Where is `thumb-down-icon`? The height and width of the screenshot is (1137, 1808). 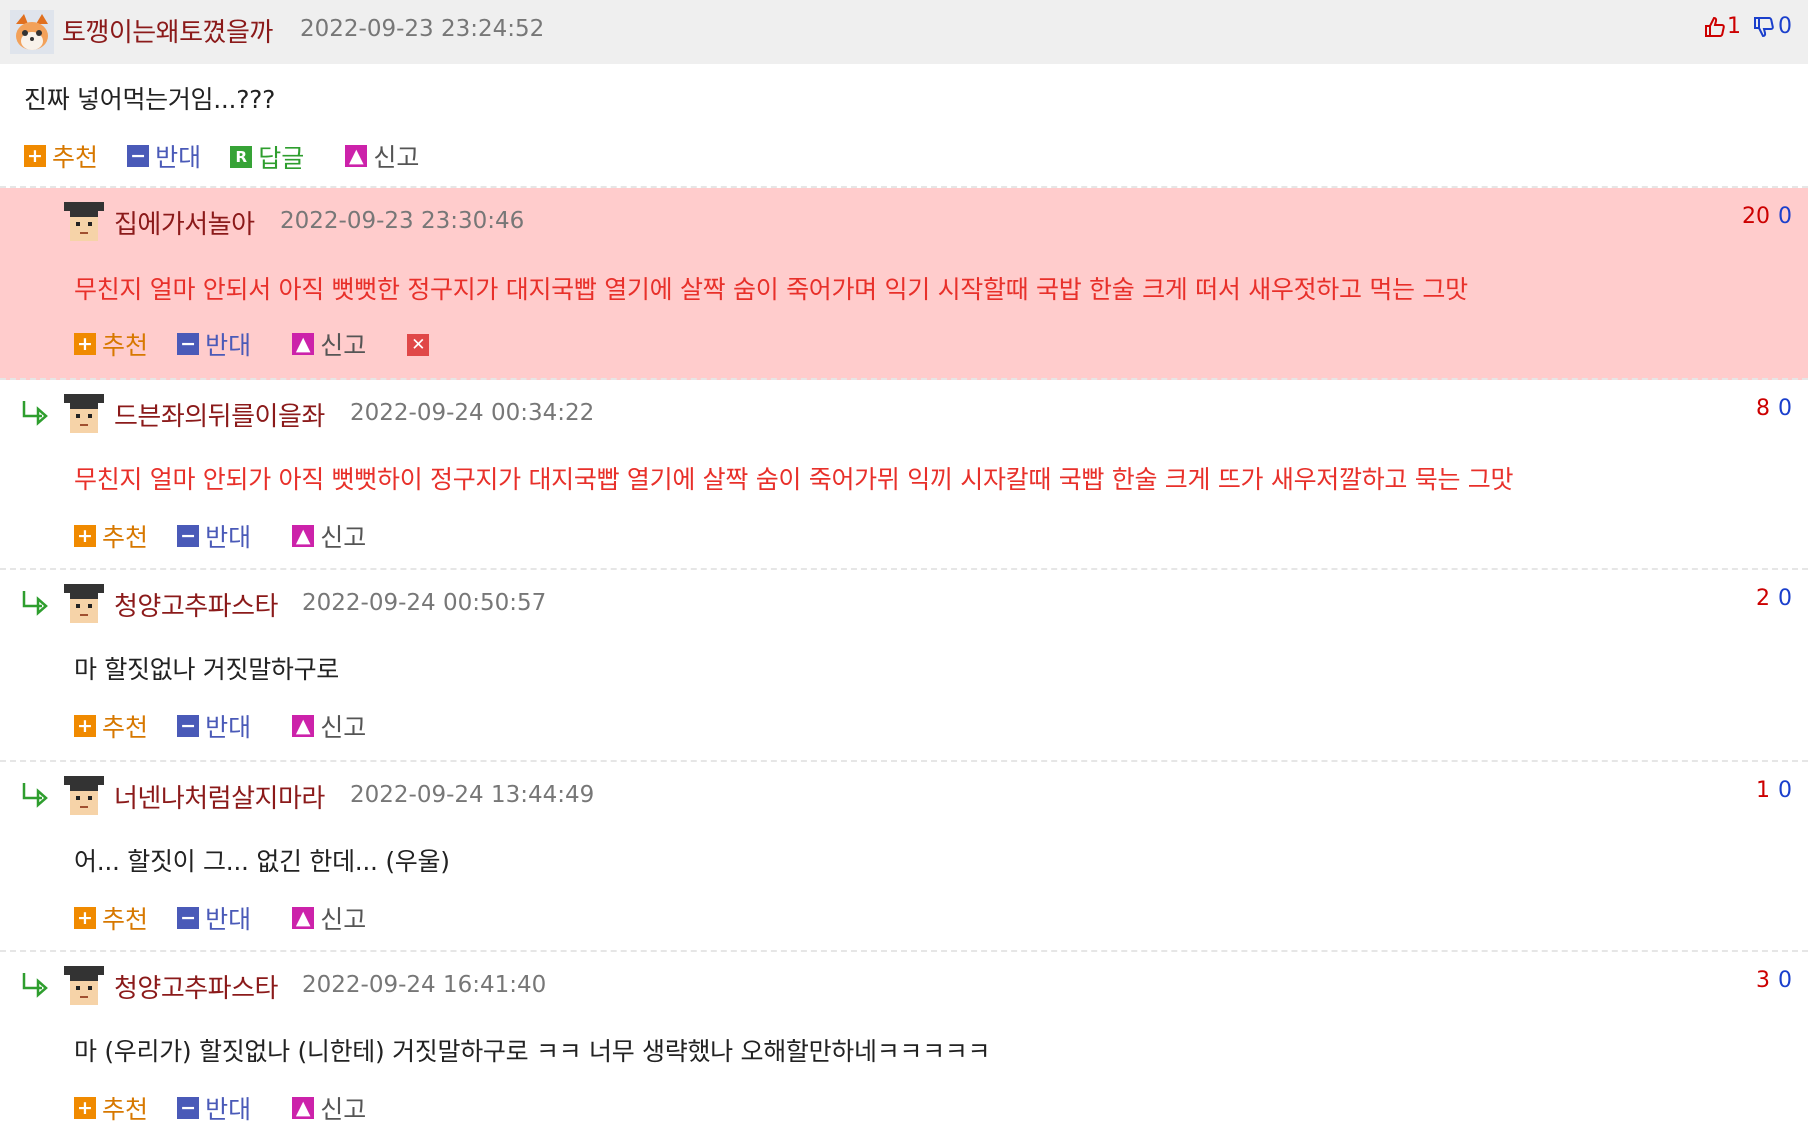 thumb-down-icon is located at coordinates (1764, 27).